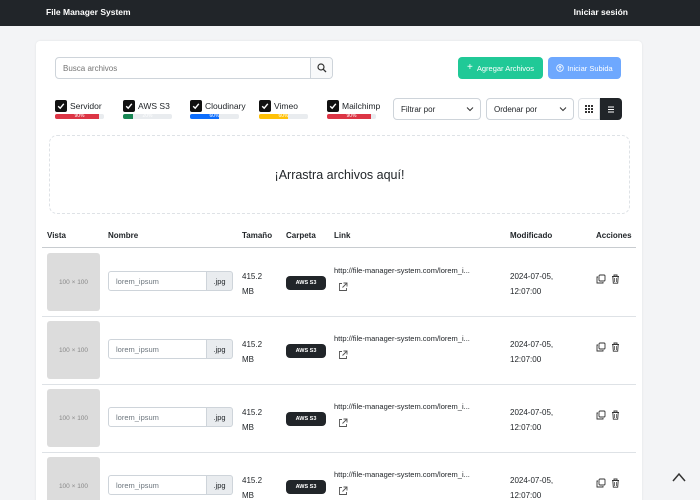  I want to click on search-group, so click(194, 68).